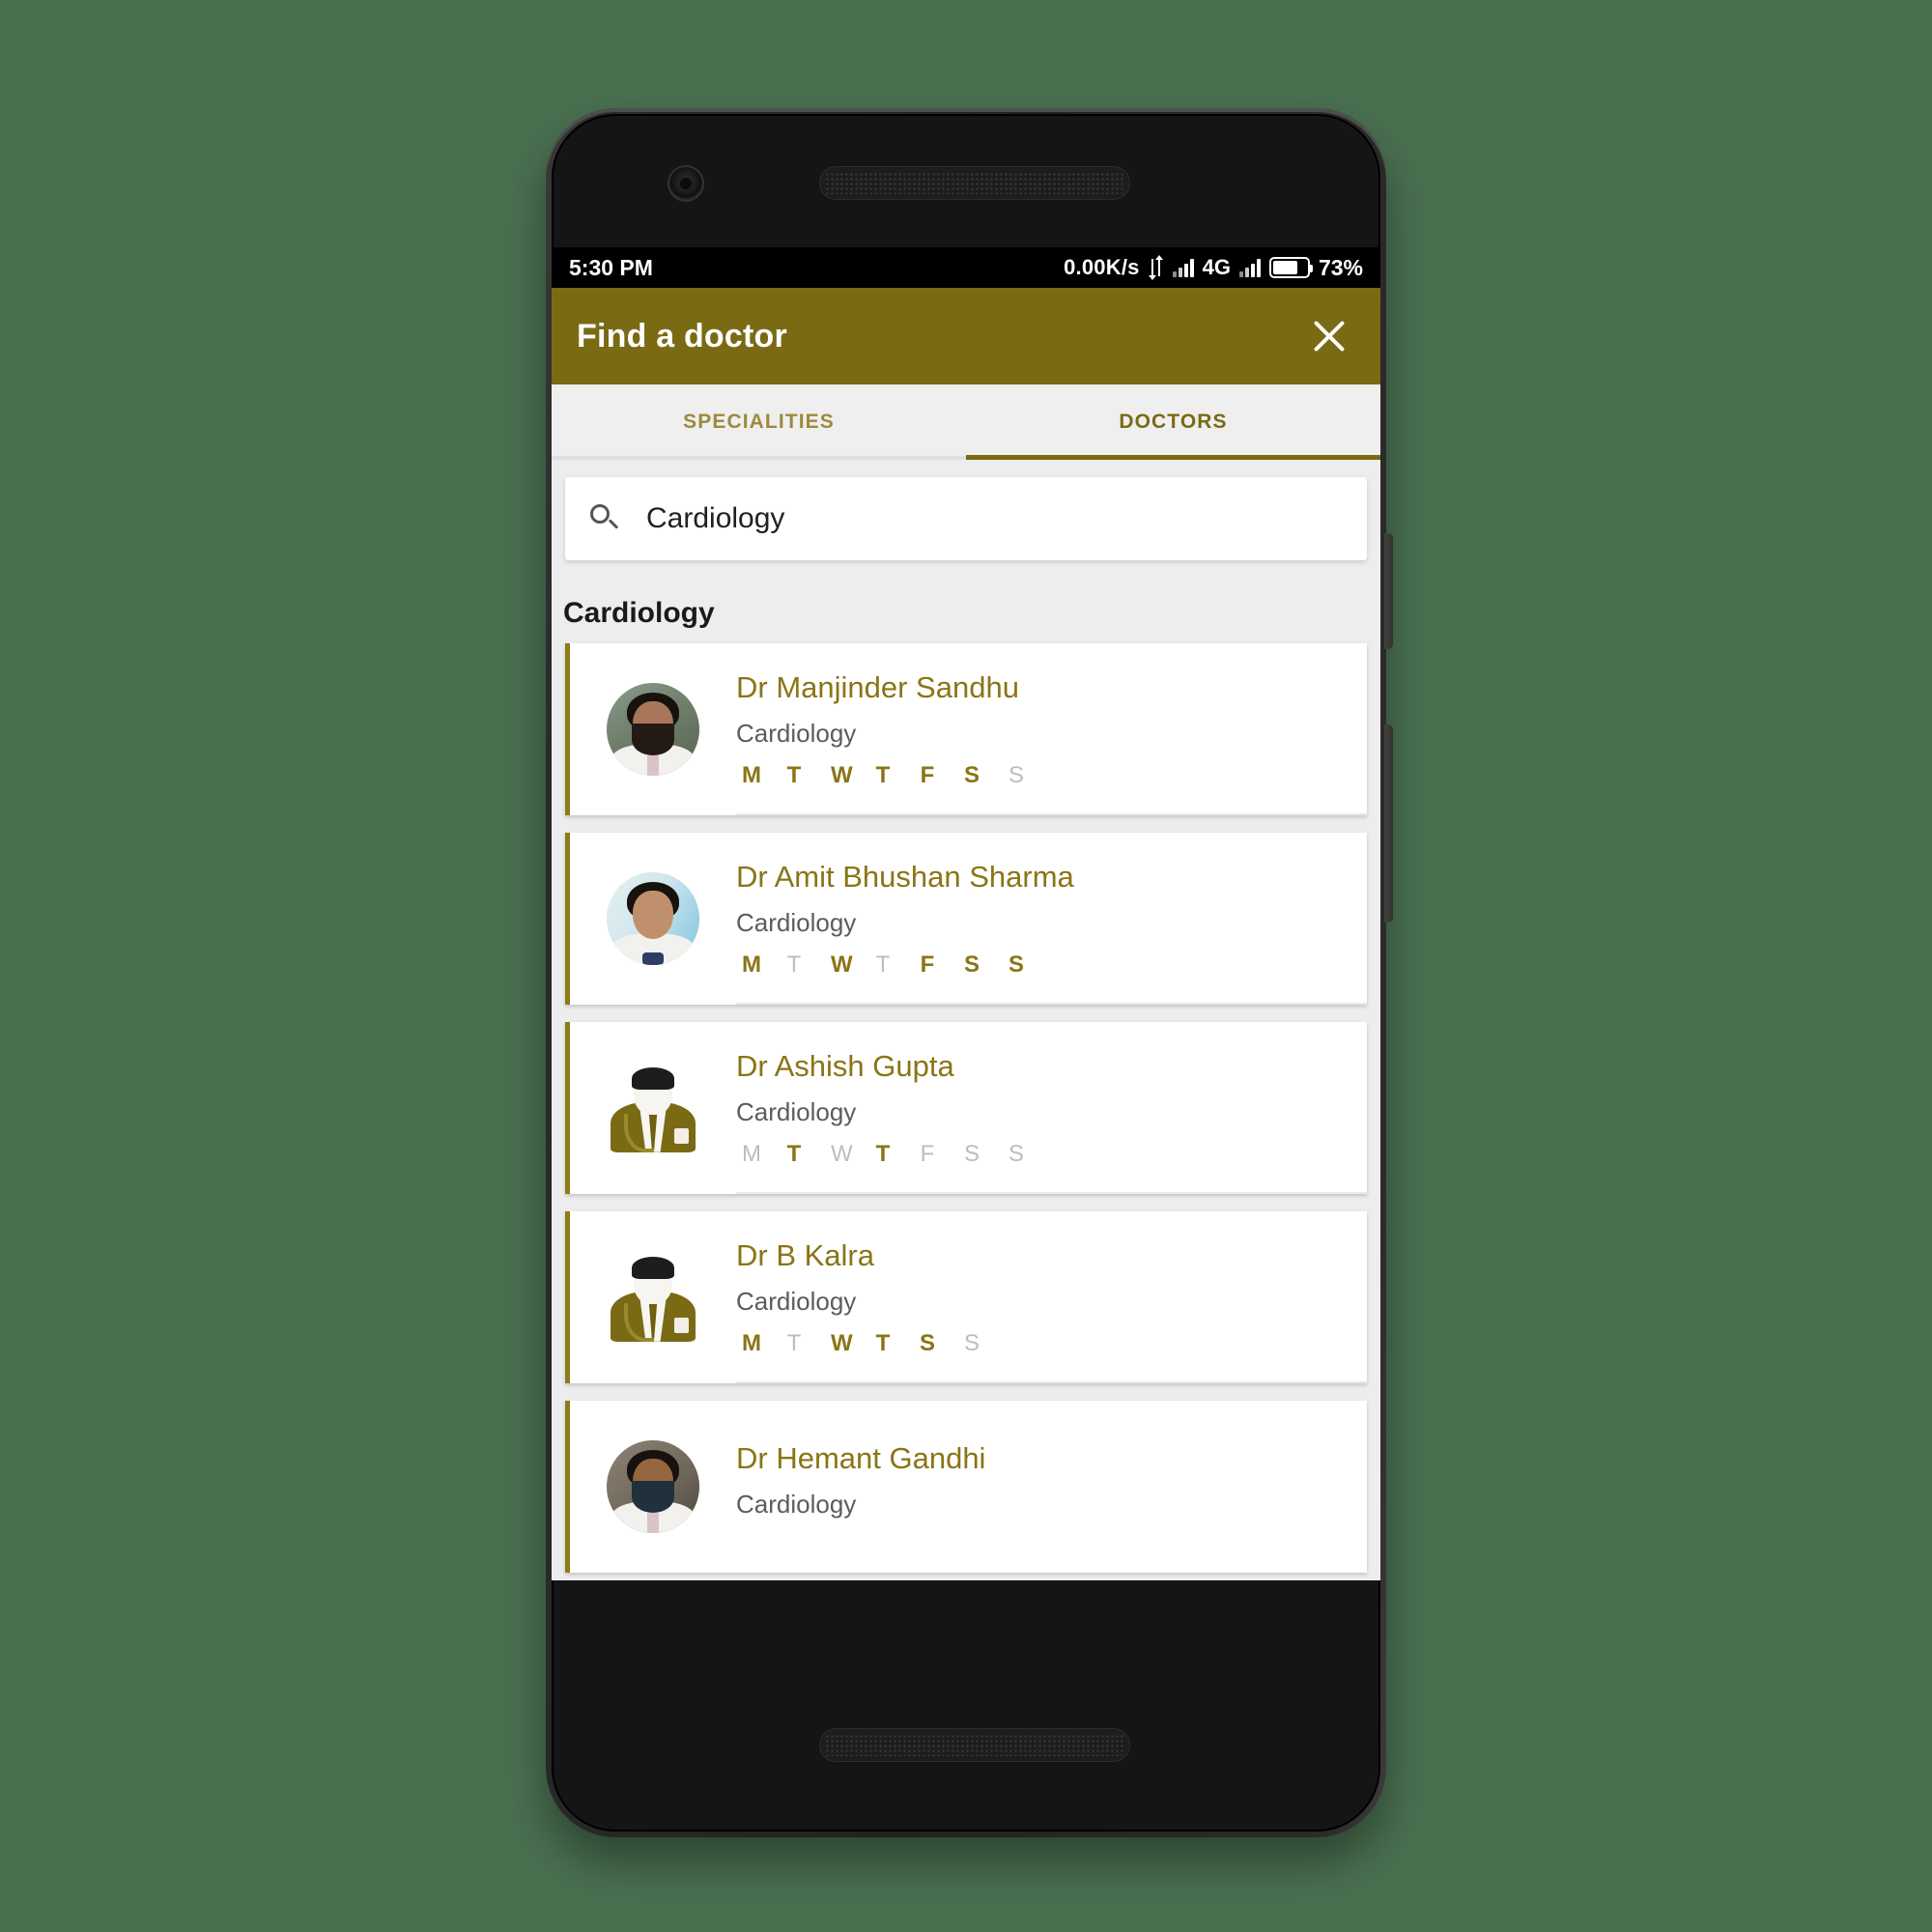 The width and height of the screenshot is (1932, 1932). I want to click on tab-specialities: SPECIALITIES, so click(759, 422).